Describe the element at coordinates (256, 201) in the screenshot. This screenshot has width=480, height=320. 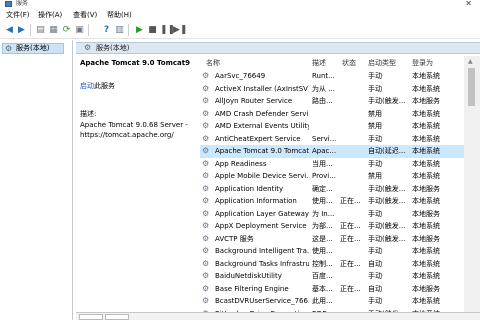
I see `service-name-cell: Application Information` at that location.